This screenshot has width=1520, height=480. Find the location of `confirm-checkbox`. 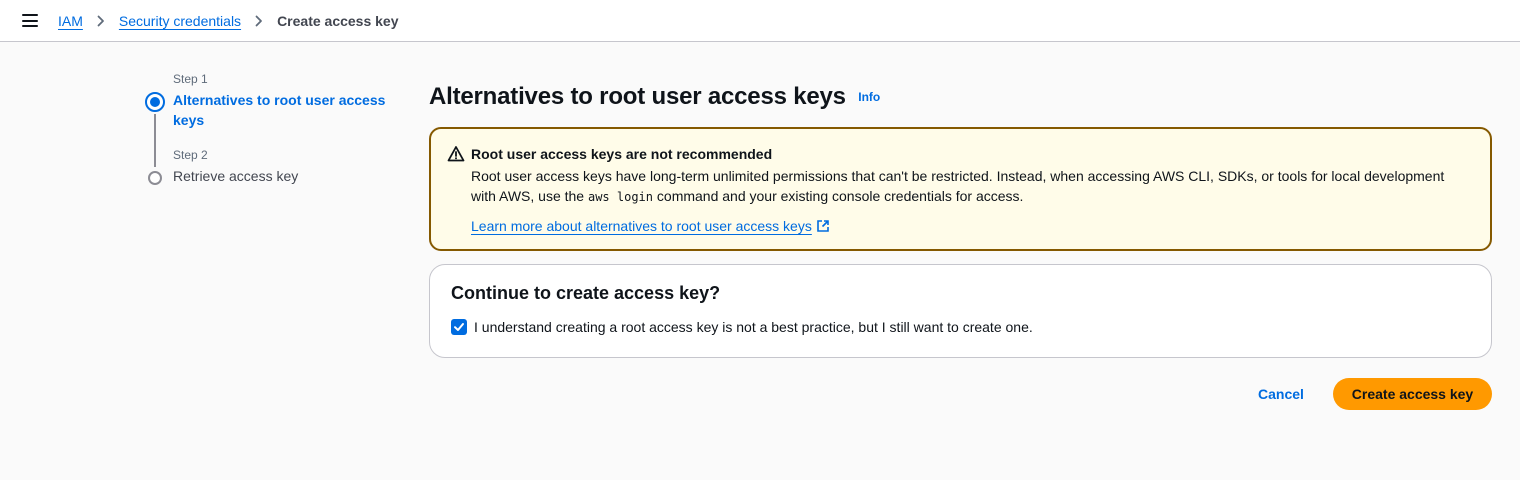

confirm-checkbox is located at coordinates (459, 327).